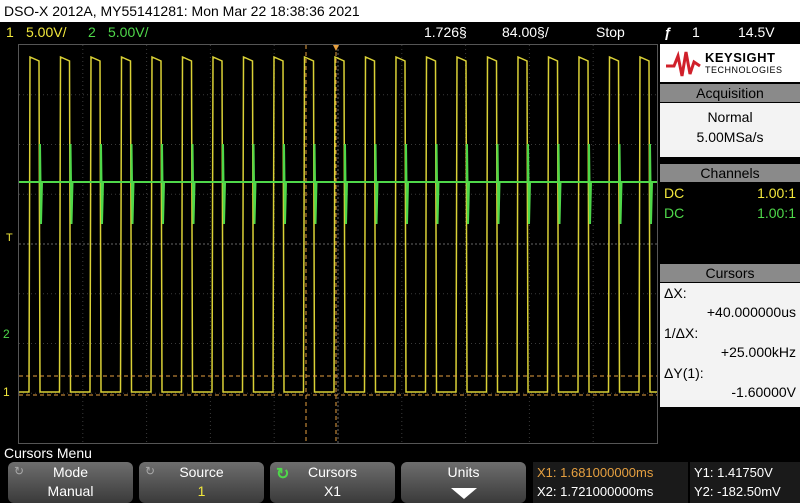  What do you see at coordinates (730, 117) in the screenshot?
I see `acq-mode: Normal` at bounding box center [730, 117].